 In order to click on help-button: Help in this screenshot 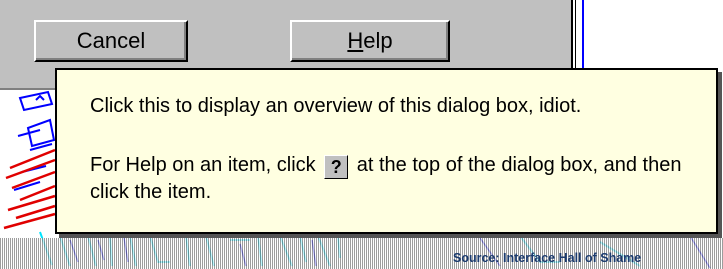, I will do `click(370, 41)`.